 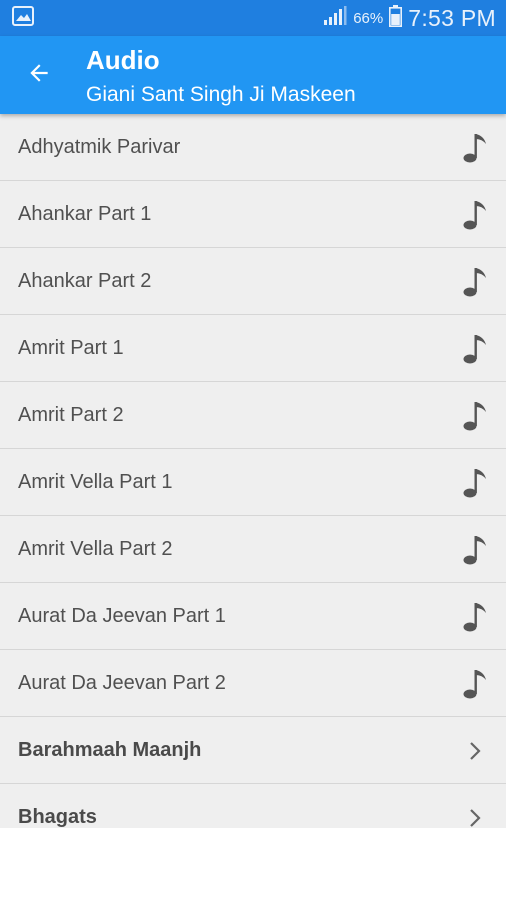 What do you see at coordinates (253, 214) in the screenshot?
I see `list-item: Ahankar Part 1` at bounding box center [253, 214].